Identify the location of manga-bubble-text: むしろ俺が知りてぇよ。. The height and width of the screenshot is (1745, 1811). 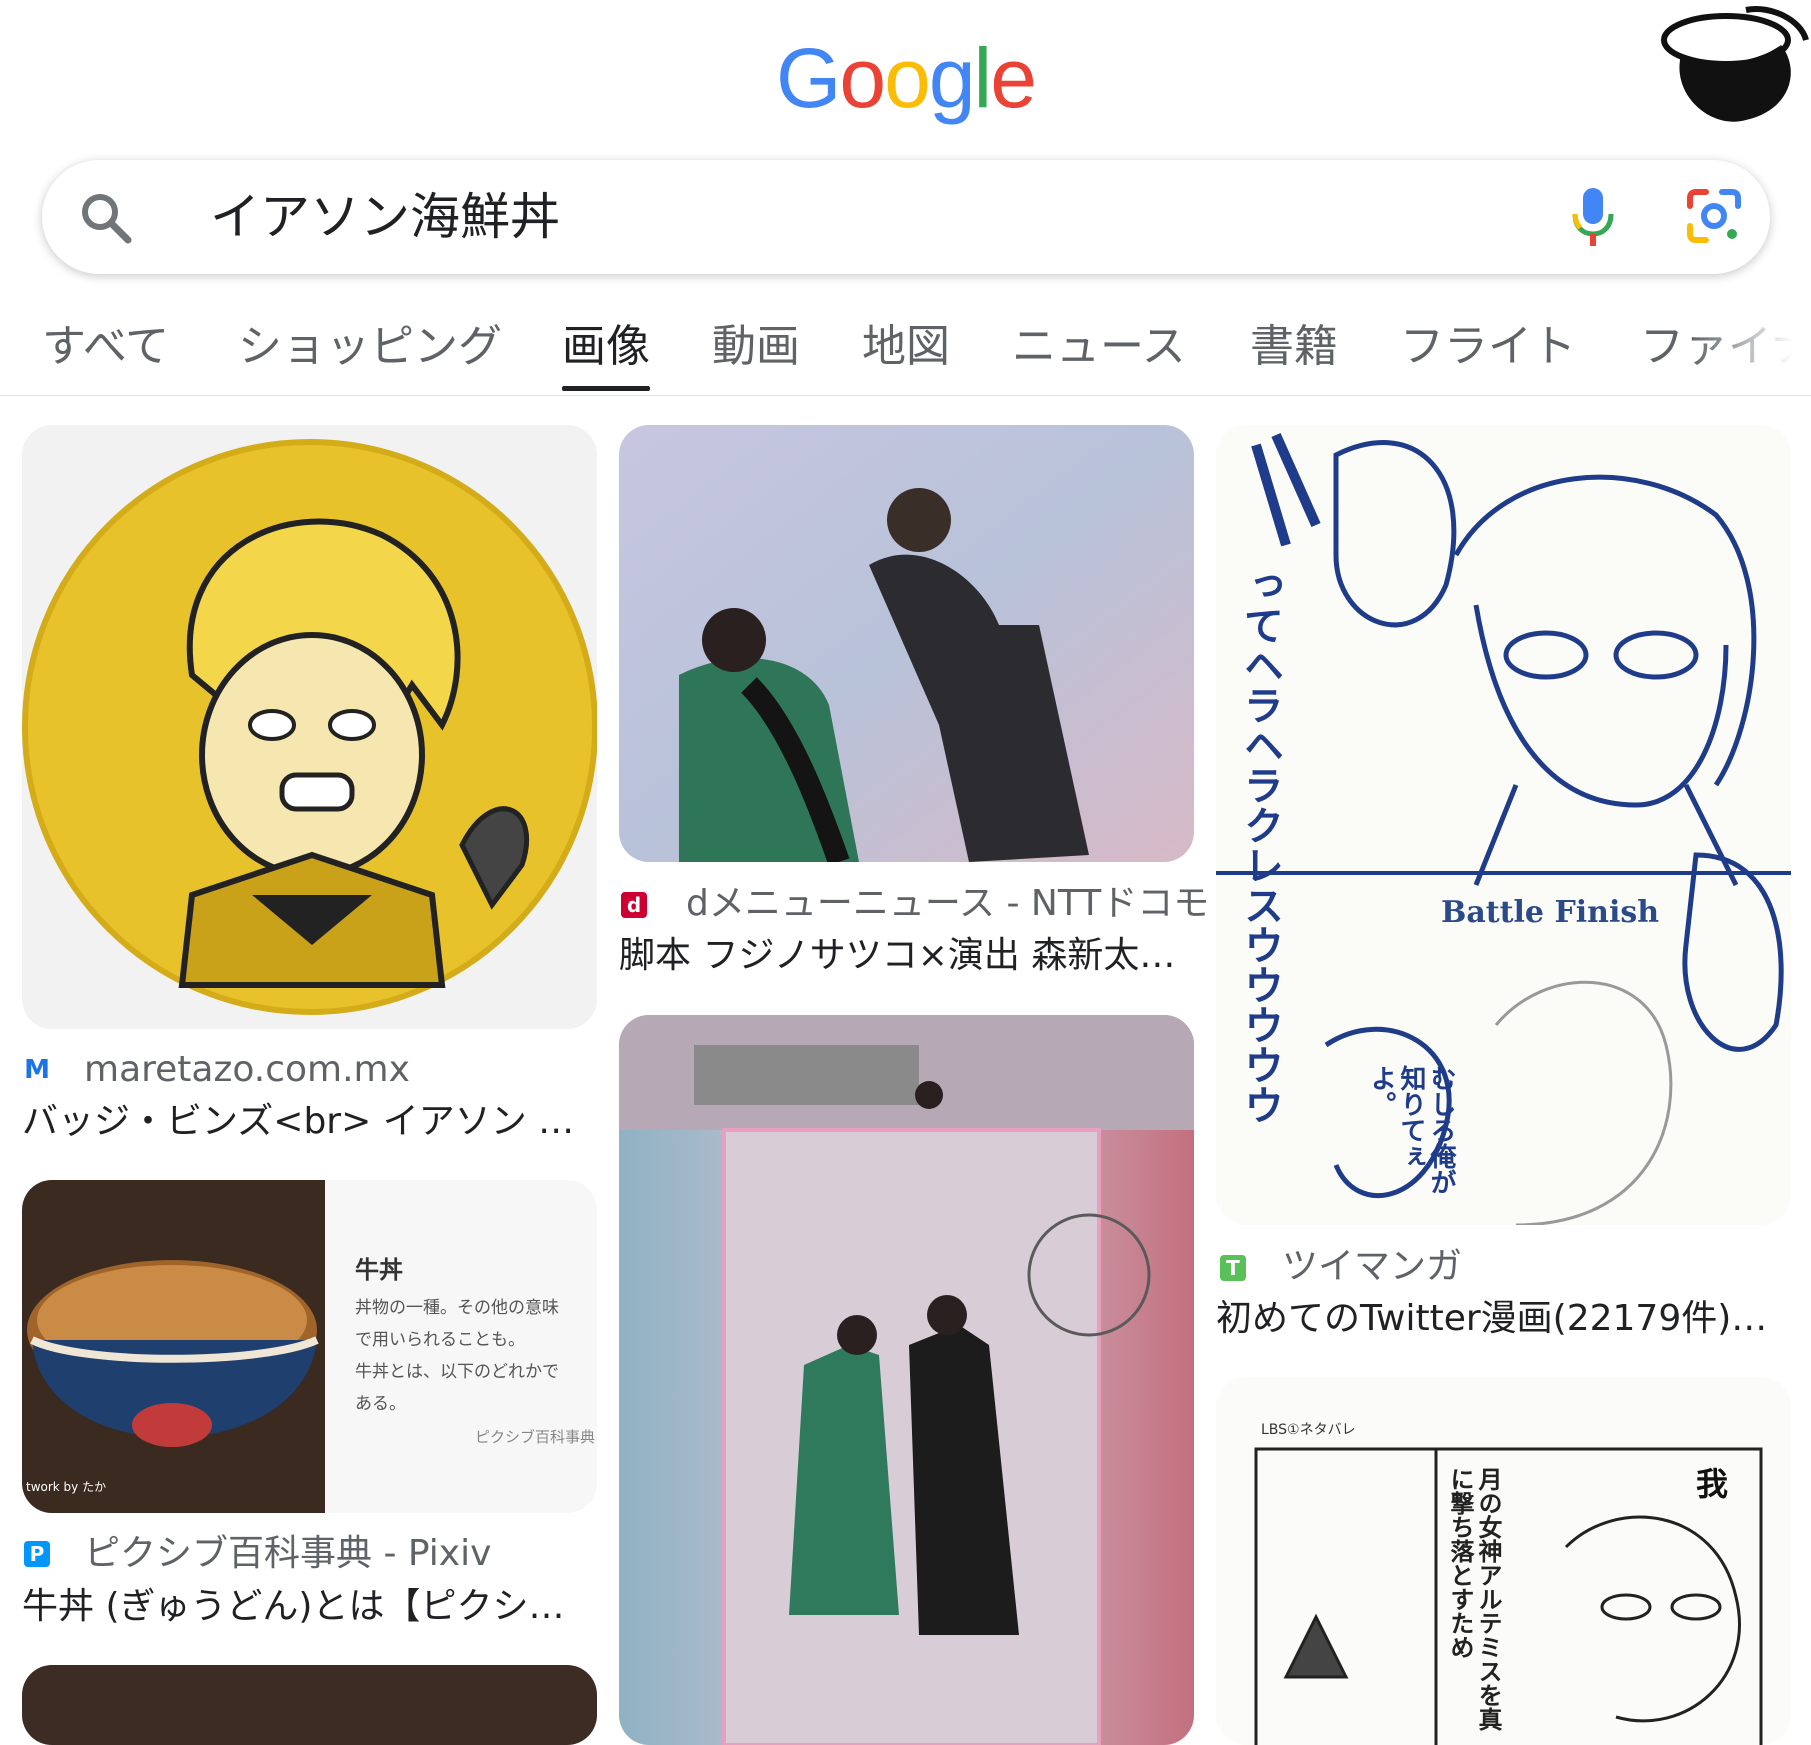
(1411, 1130).